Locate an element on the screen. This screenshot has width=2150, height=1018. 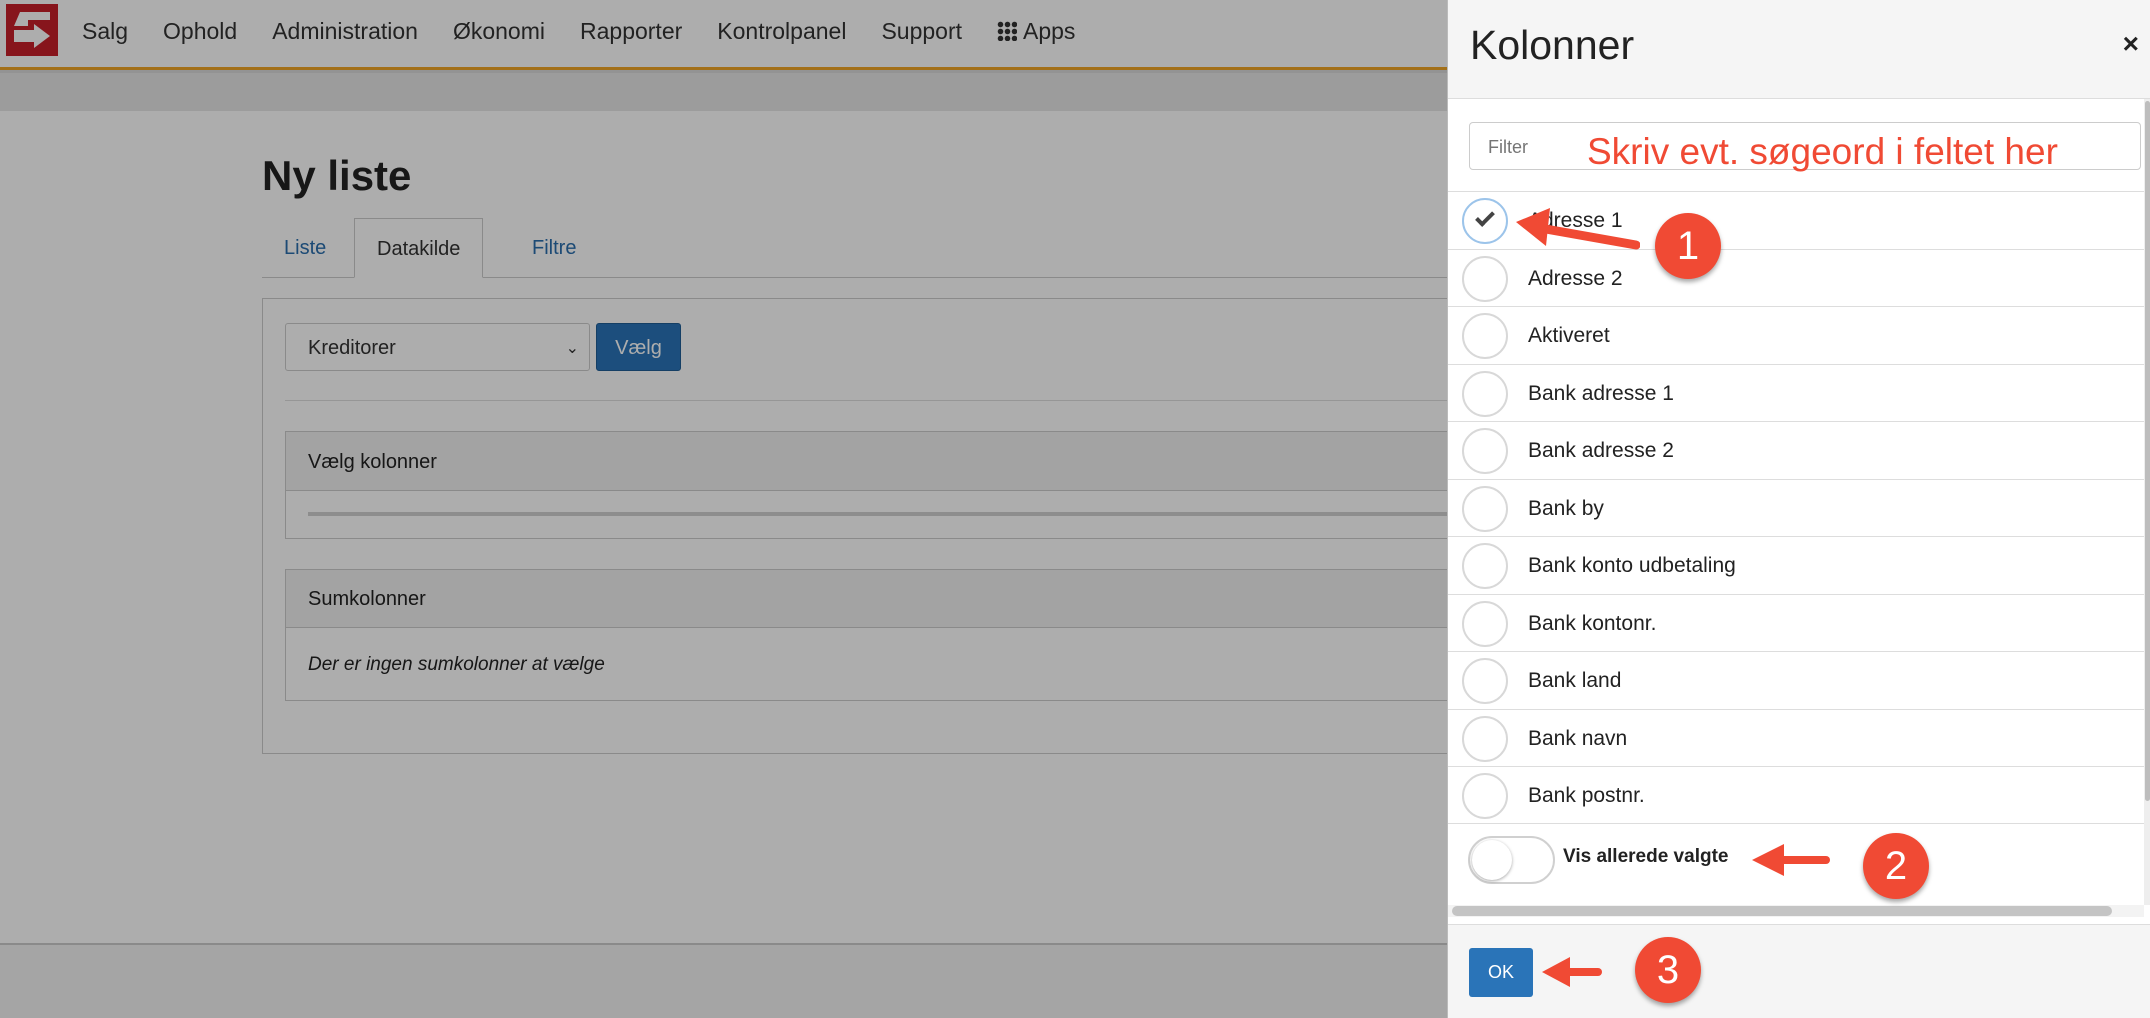
horizontal-scrollbar is located at coordinates (1796, 911).